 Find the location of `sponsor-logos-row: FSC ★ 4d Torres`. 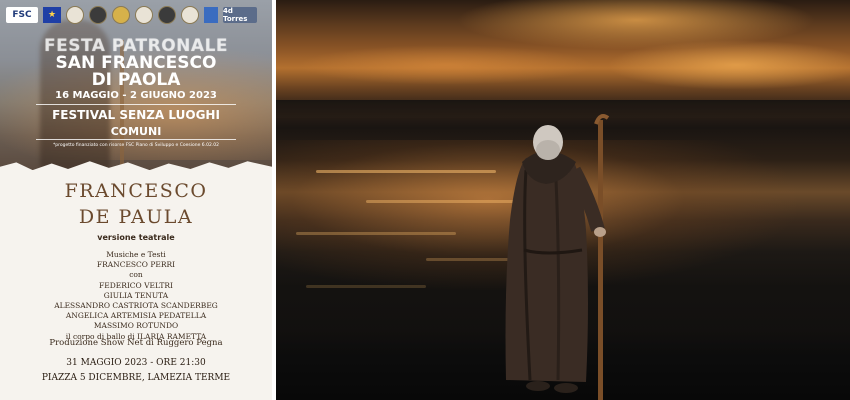

sponsor-logos-row: FSC ★ 4d Torres is located at coordinates (137, 15).